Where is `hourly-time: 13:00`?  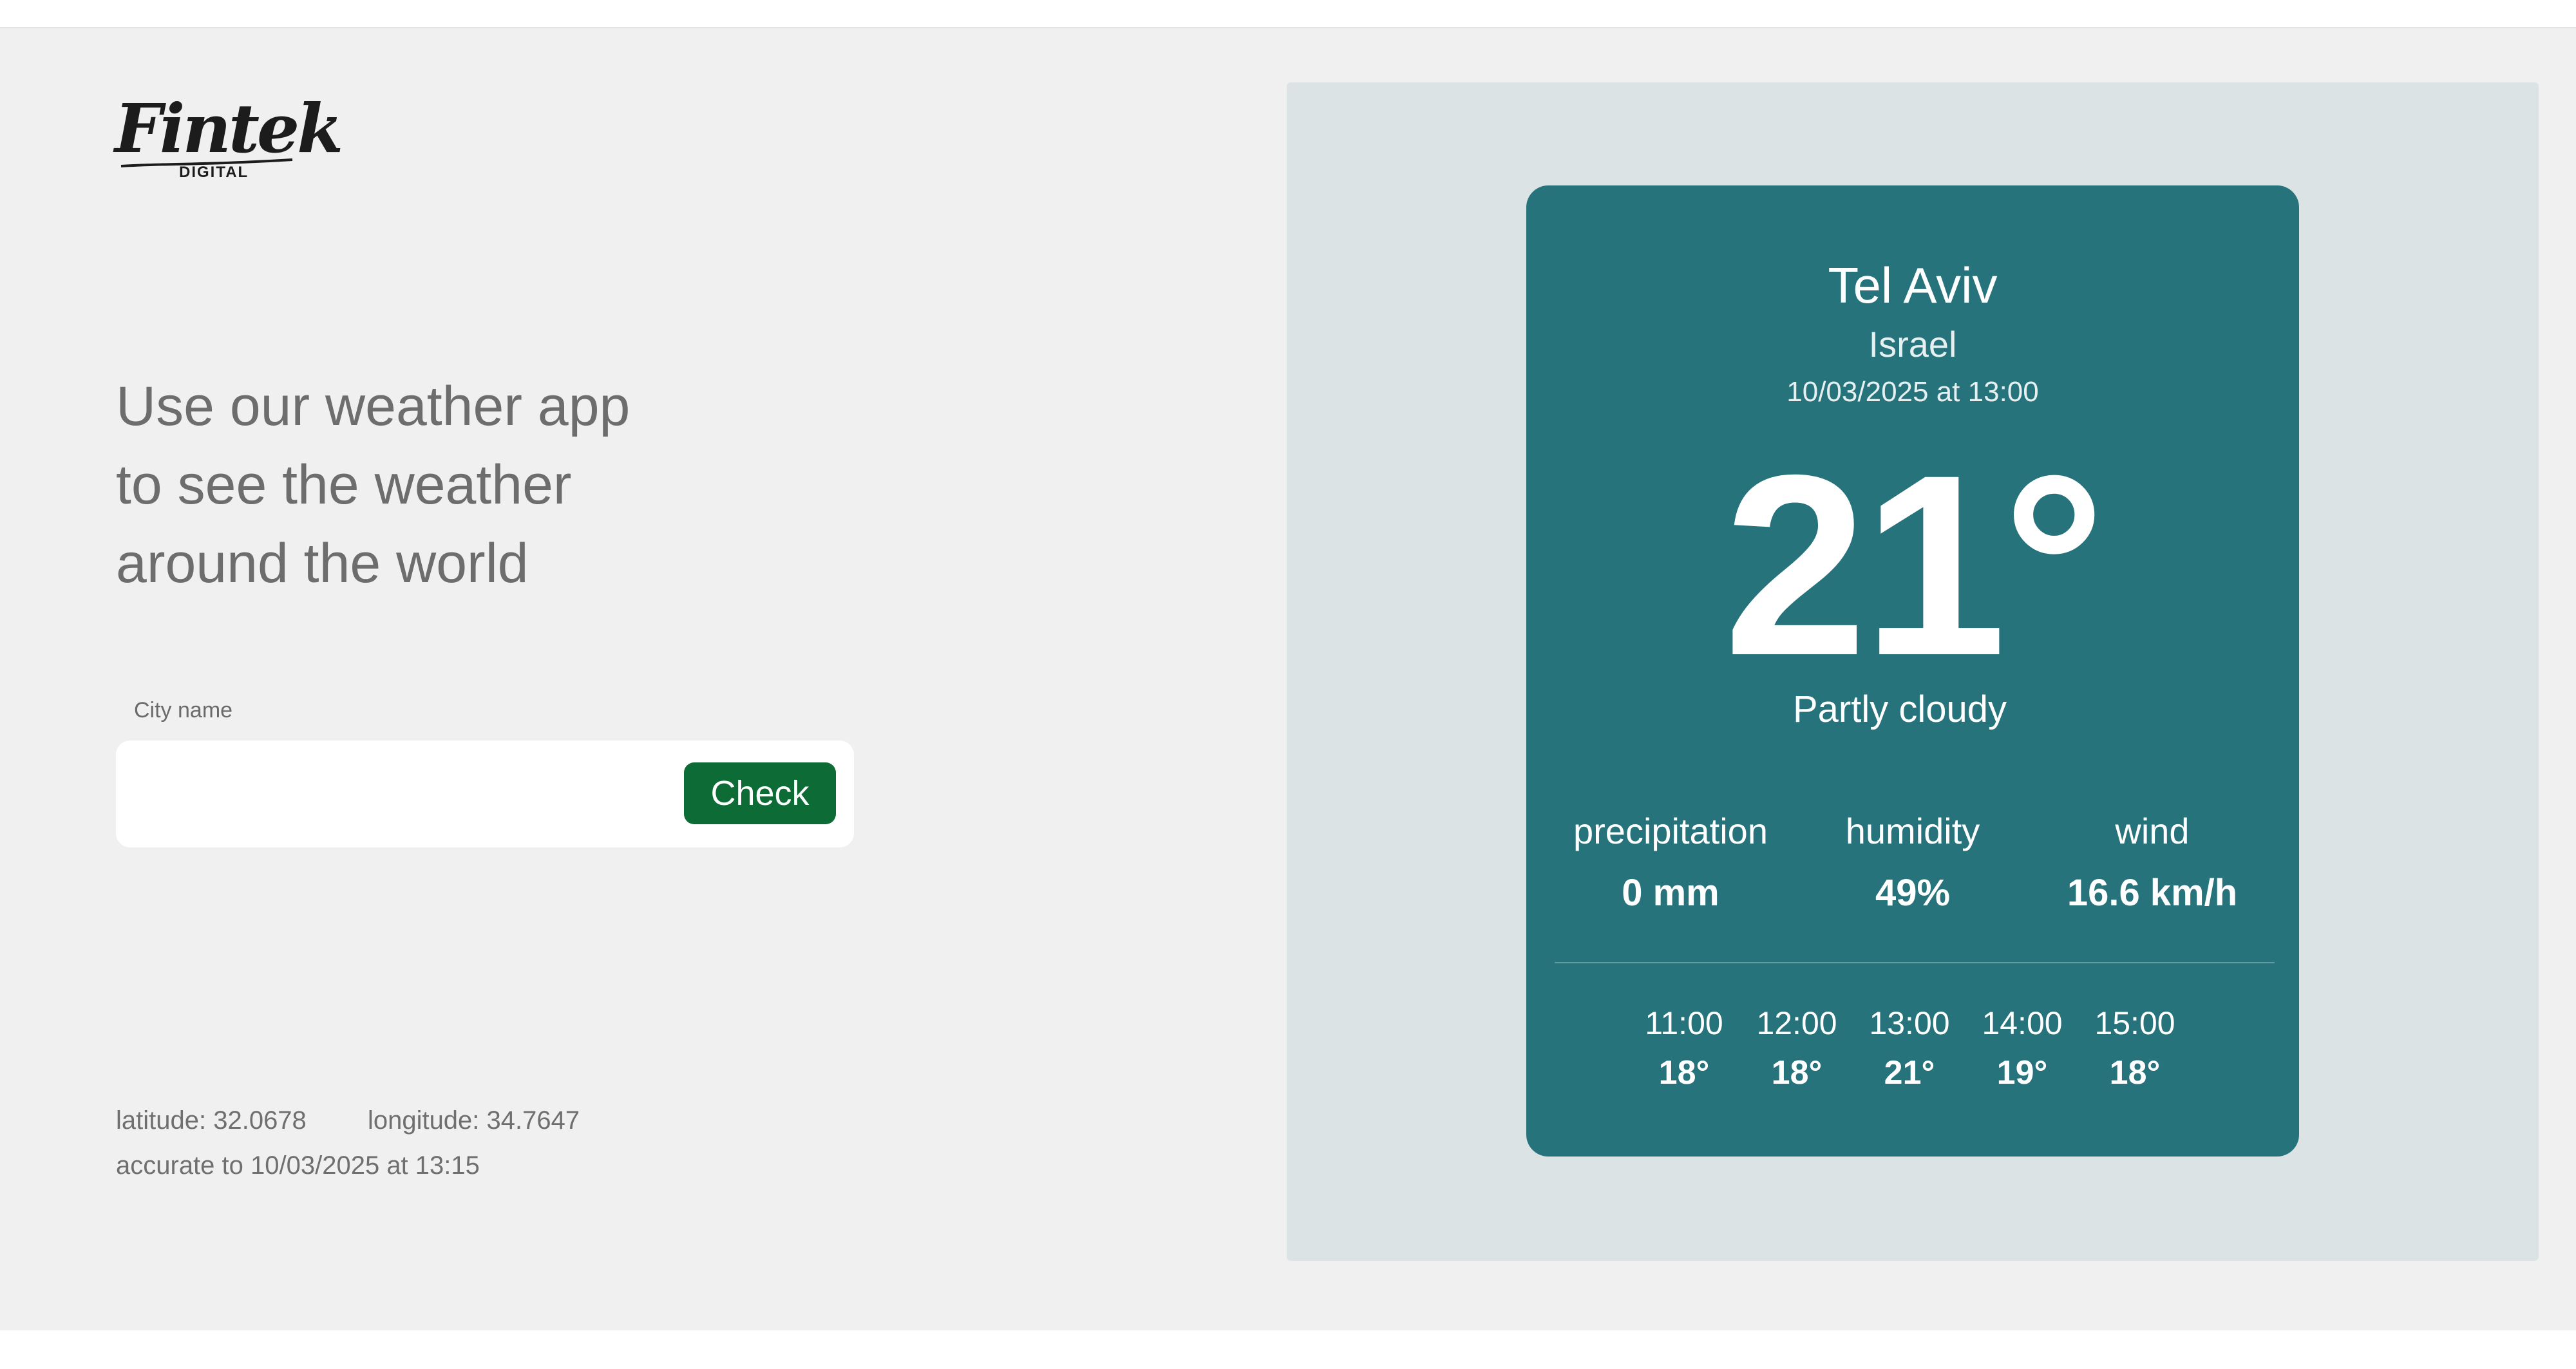 hourly-time: 13:00 is located at coordinates (1909, 1023).